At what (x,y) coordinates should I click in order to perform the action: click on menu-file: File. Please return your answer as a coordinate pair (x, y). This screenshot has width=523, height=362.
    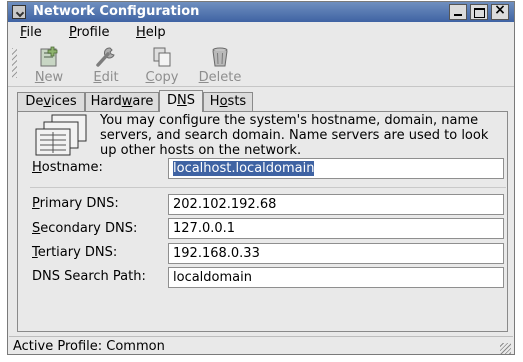
    Looking at the image, I should click on (31, 32).